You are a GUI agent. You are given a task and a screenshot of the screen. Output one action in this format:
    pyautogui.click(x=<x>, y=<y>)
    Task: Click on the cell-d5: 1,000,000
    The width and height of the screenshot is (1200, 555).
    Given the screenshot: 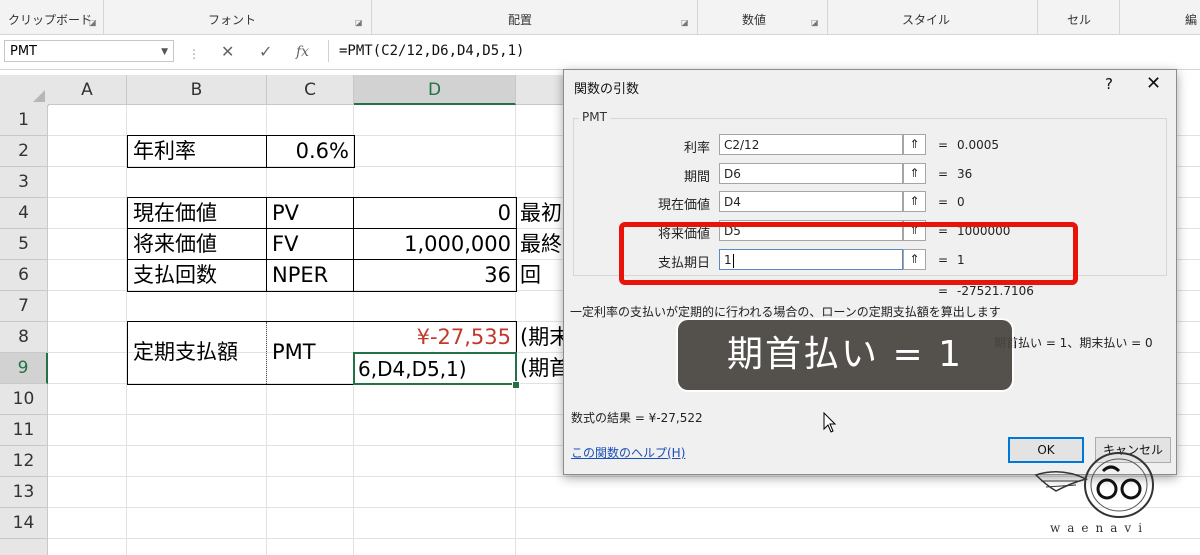 What is the action you would take?
    pyautogui.click(x=432, y=244)
    